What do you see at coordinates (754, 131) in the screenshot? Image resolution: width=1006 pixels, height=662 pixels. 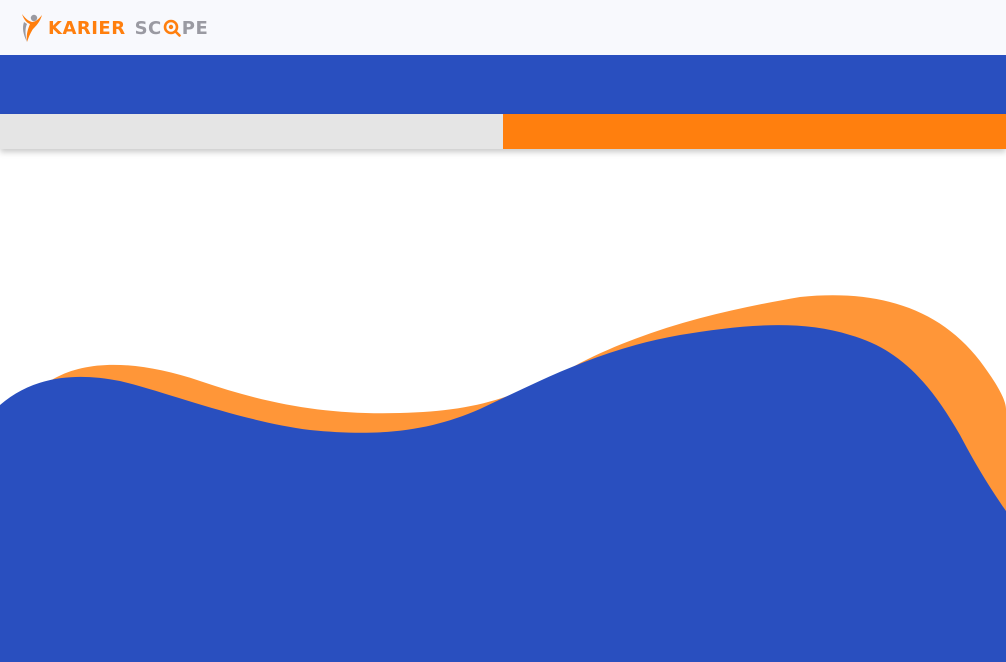 I see `tab-right-active` at bounding box center [754, 131].